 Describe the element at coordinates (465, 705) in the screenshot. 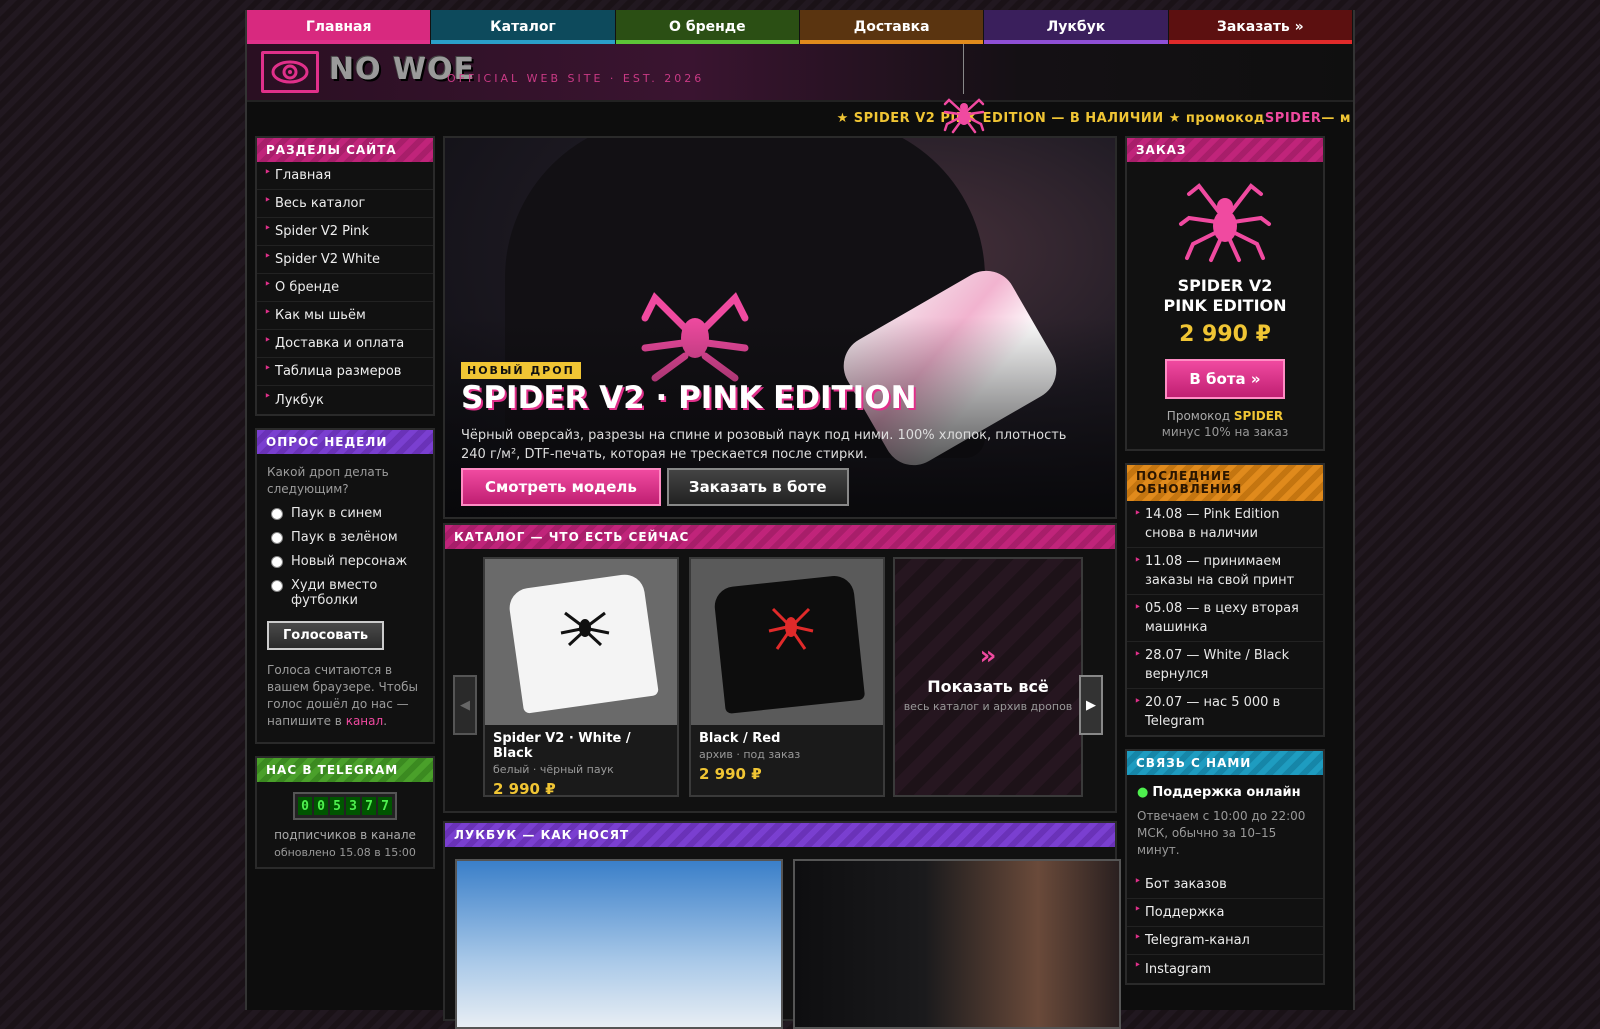

I see `carousel-prev-button: ◀` at that location.